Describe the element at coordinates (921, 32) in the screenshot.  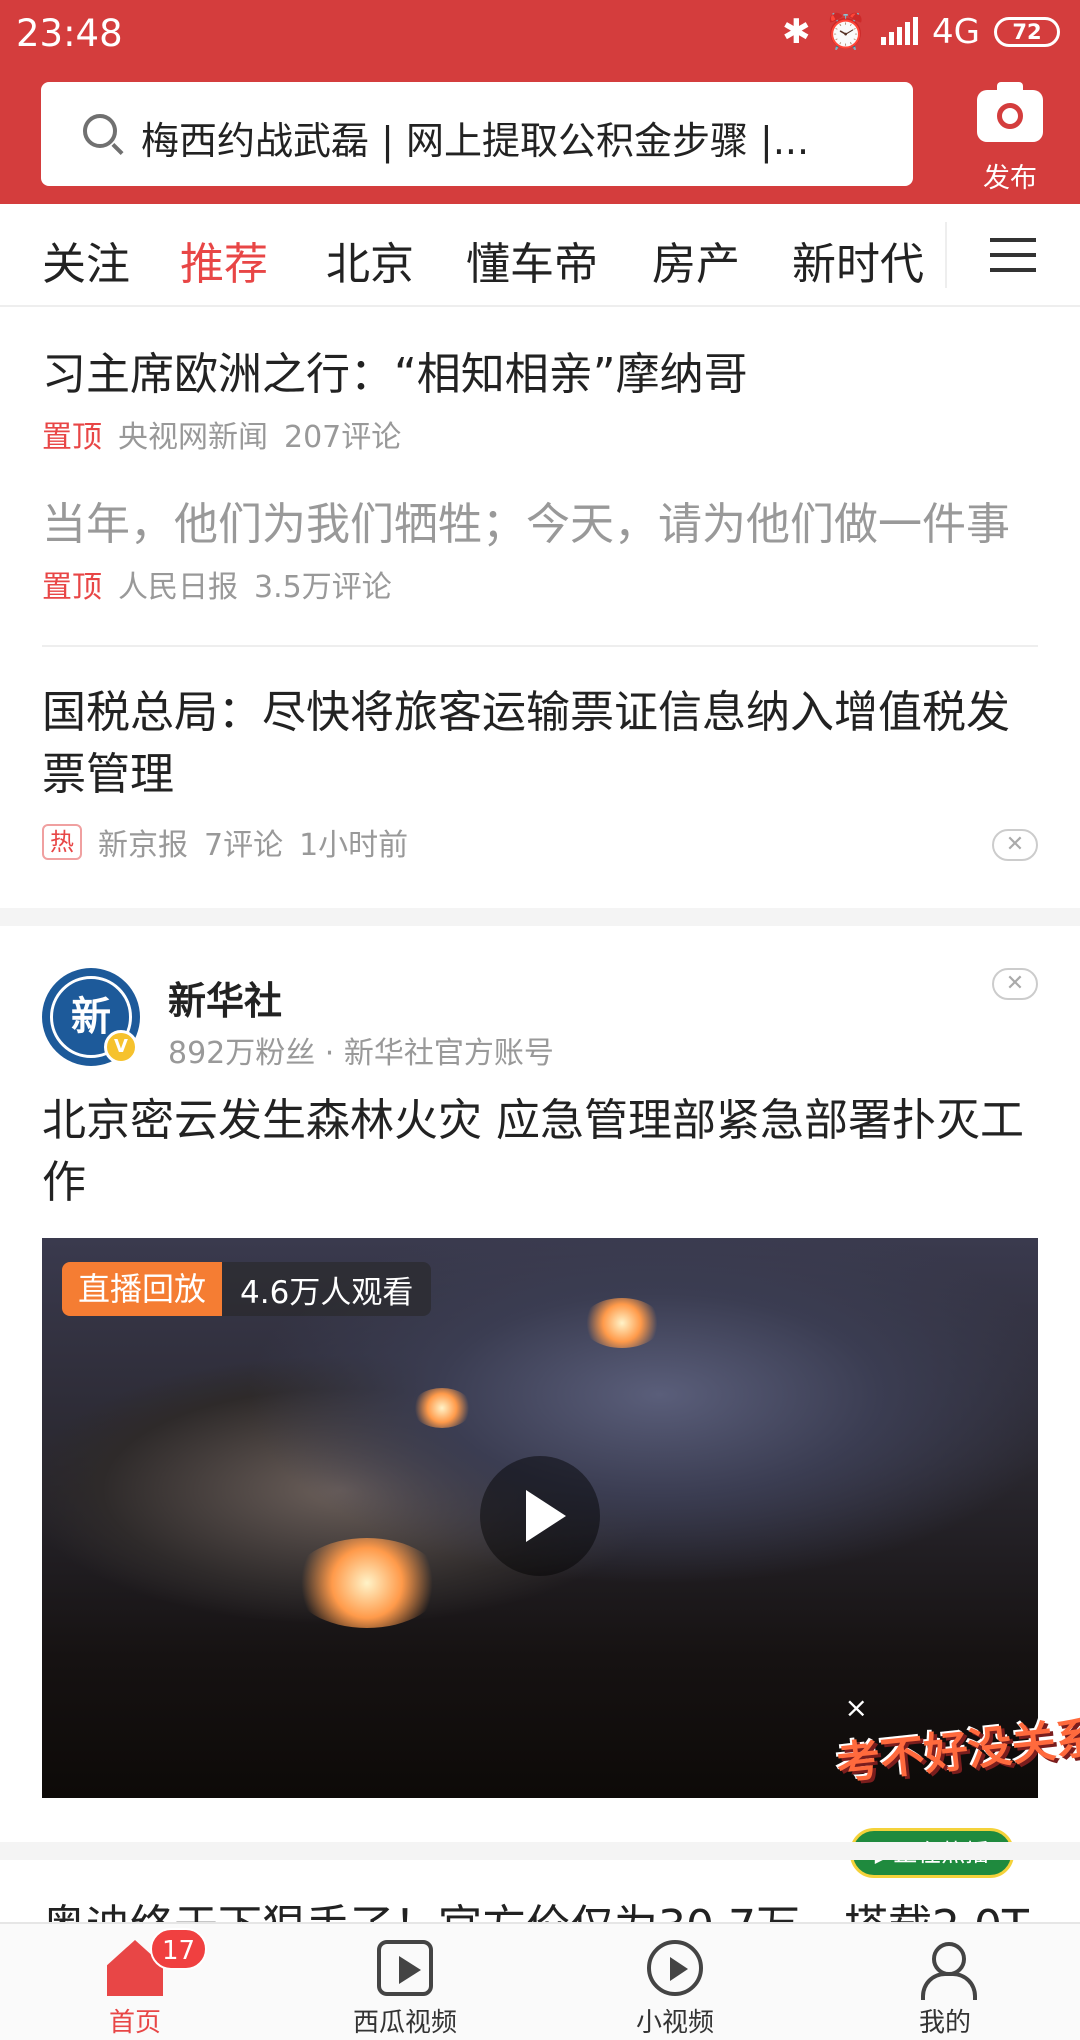
I see `status-icons: ✱ ⏰ 4G 72` at that location.